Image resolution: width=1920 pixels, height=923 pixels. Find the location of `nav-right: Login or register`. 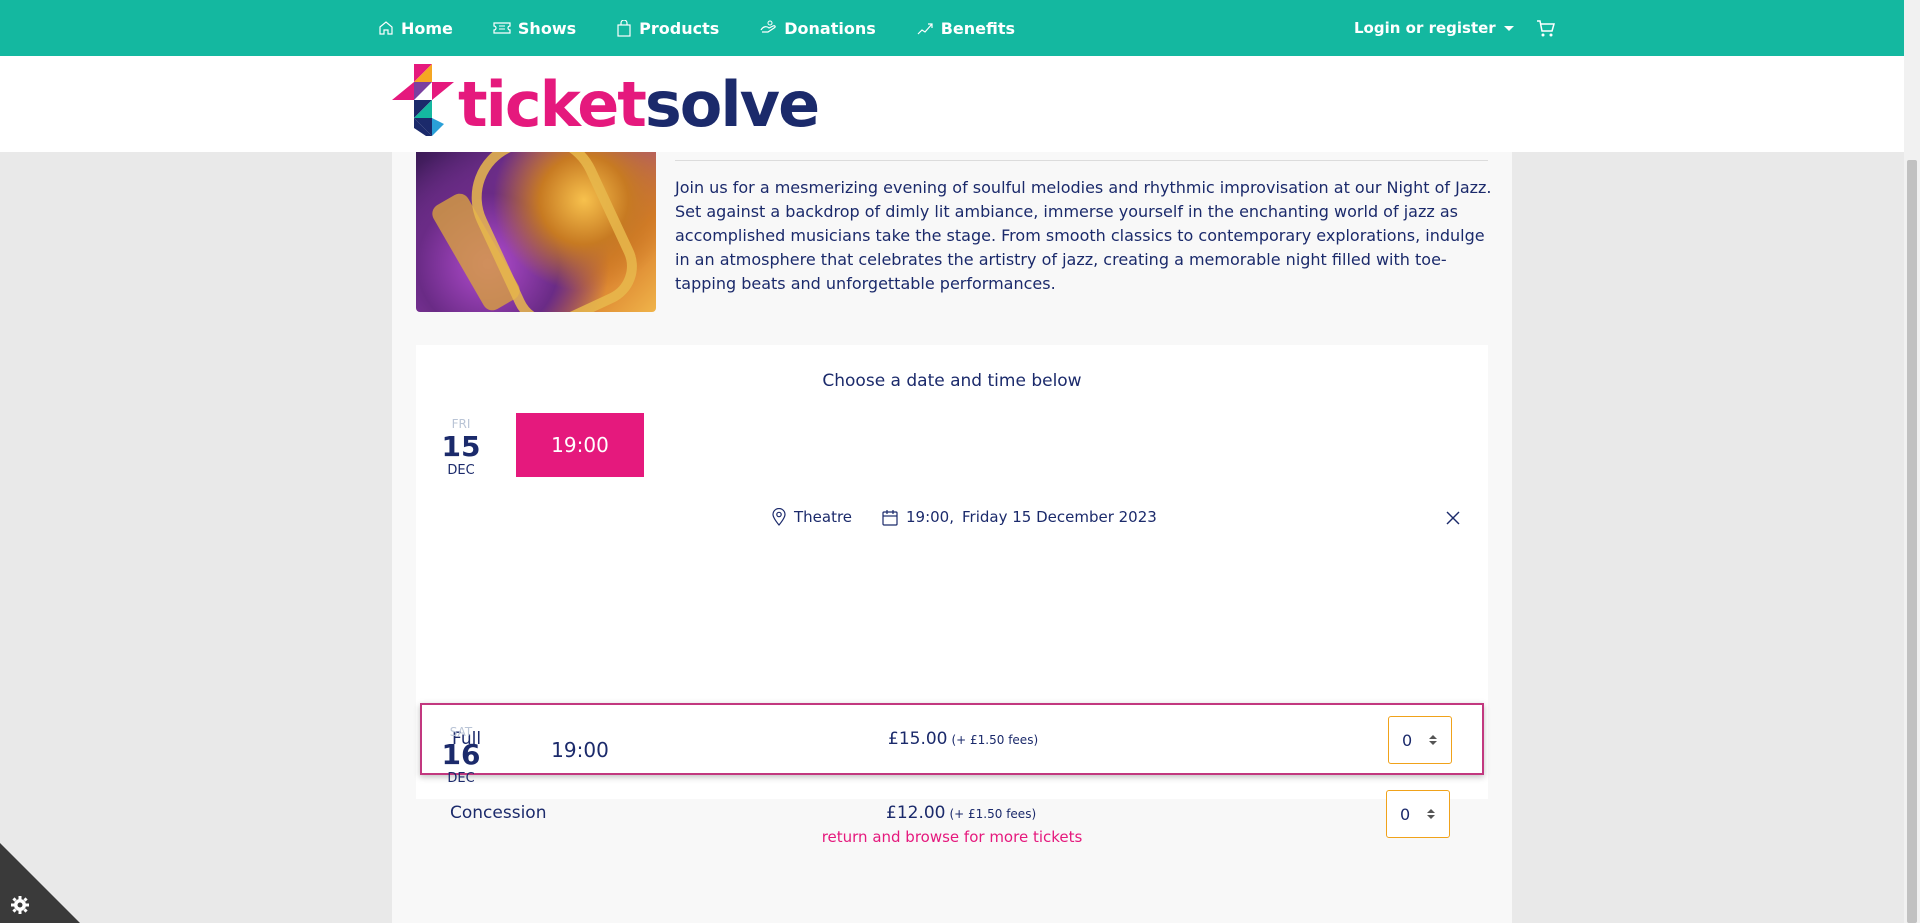

nav-right: Login or register is located at coordinates (1455, 28).